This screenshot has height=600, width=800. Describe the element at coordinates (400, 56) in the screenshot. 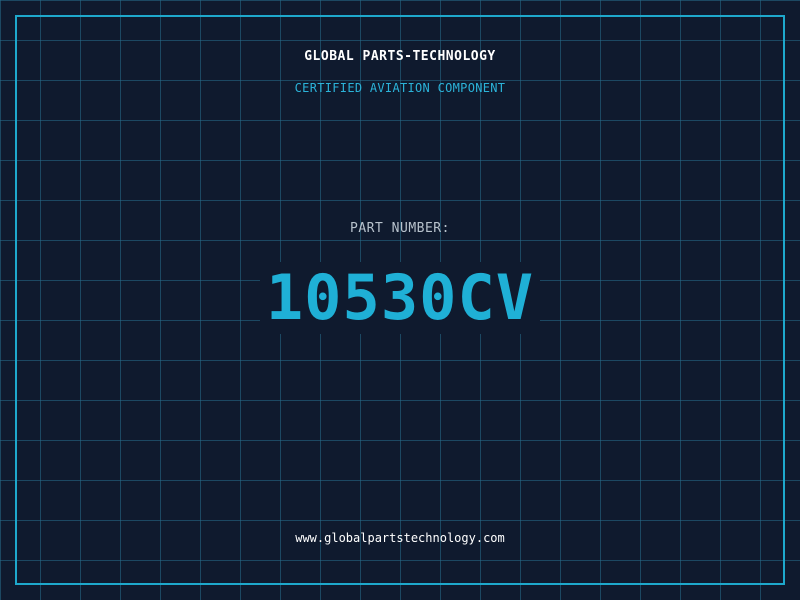

I see `company-name: GLOBAL PARTS-TECHNOLOGY` at that location.